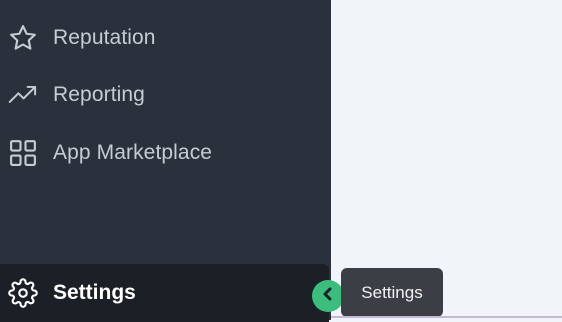 The height and width of the screenshot is (322, 562). What do you see at coordinates (104, 37) in the screenshot?
I see `sidebar-item-label: Reputation` at bounding box center [104, 37].